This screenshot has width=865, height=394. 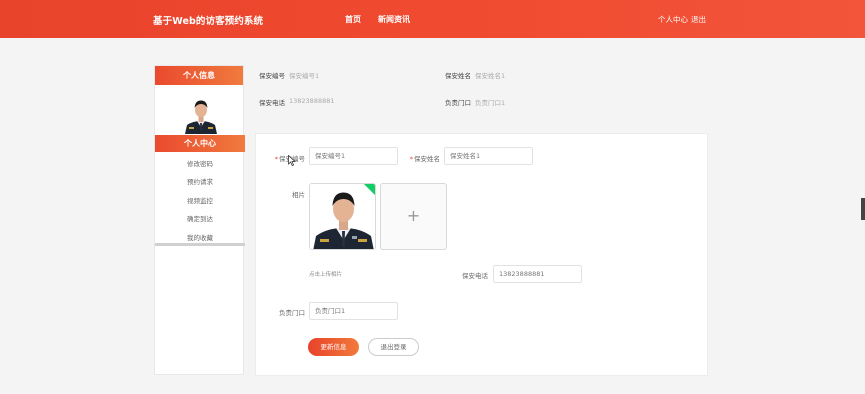 What do you see at coordinates (200, 182) in the screenshot?
I see `sidebar-item-appointment-requests: 预约请求` at bounding box center [200, 182].